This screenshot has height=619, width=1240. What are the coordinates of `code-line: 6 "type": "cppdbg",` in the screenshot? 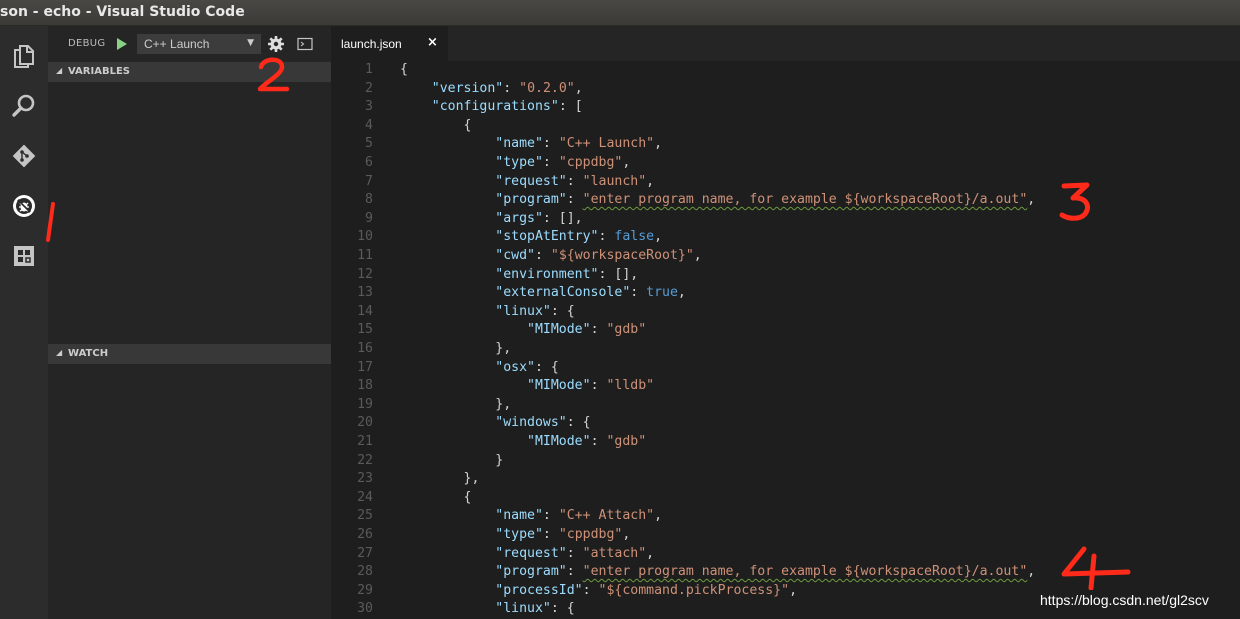 It's located at (498, 162).